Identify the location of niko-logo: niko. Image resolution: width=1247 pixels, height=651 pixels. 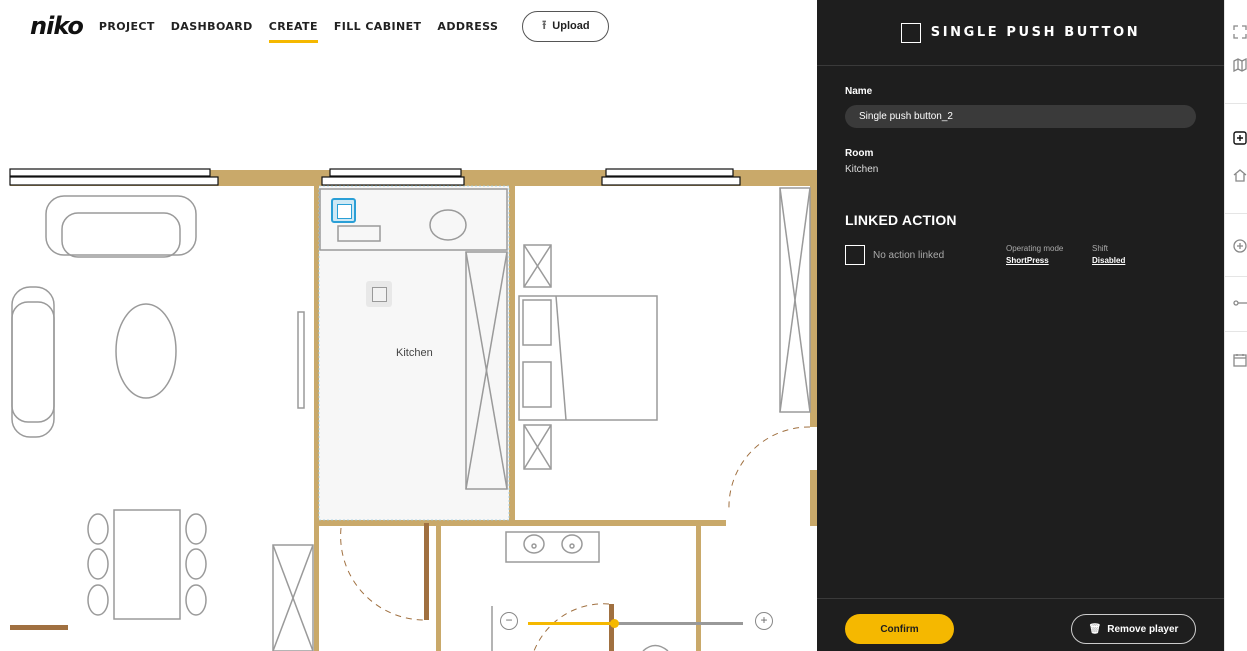
(57, 26).